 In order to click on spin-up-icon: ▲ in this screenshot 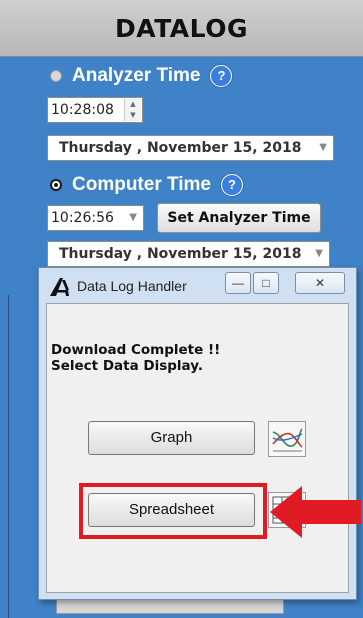, I will do `click(133, 104)`.